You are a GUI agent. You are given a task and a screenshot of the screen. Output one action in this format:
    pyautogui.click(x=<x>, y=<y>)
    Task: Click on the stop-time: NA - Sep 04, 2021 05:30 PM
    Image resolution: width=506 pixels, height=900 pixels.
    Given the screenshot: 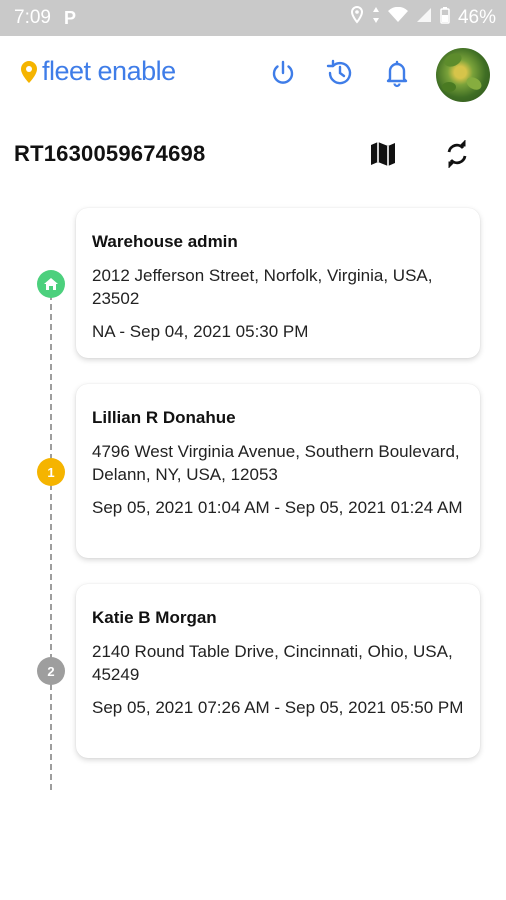 What is the action you would take?
    pyautogui.click(x=200, y=331)
    